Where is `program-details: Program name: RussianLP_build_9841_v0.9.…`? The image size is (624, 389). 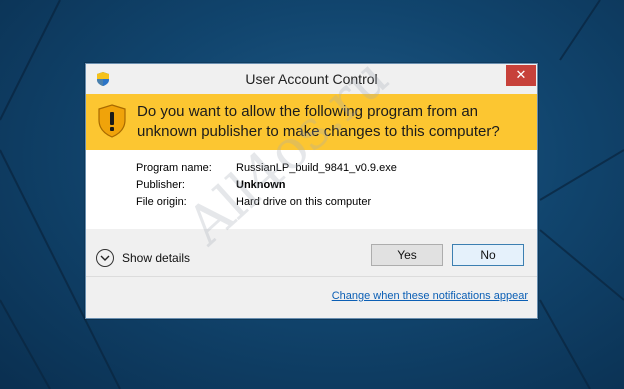
program-details: Program name: RussianLP_build_9841_v0.9.… is located at coordinates (311, 189).